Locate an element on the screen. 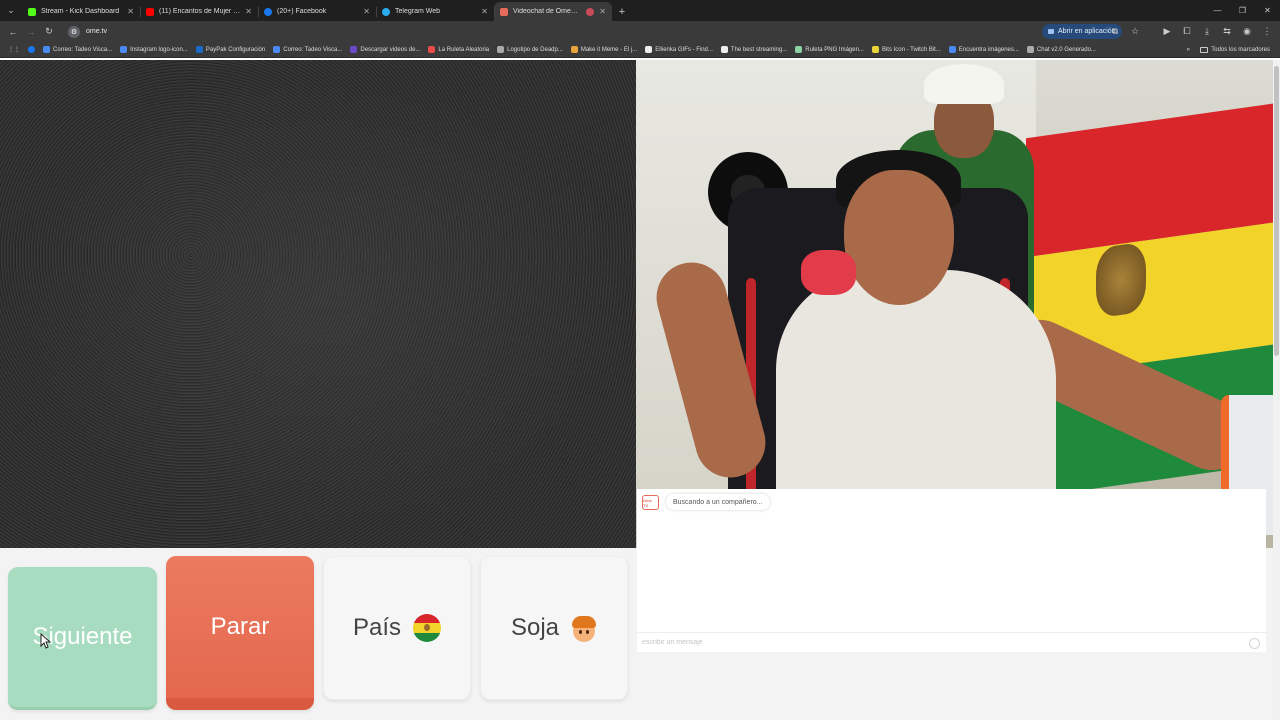 The width and height of the screenshot is (1280, 720). stop-label: Parar is located at coordinates (240, 626).